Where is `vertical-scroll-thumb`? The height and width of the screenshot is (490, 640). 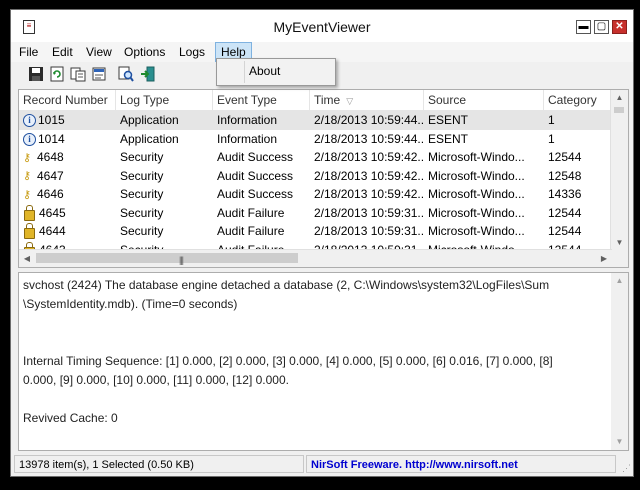 vertical-scroll-thumb is located at coordinates (619, 110).